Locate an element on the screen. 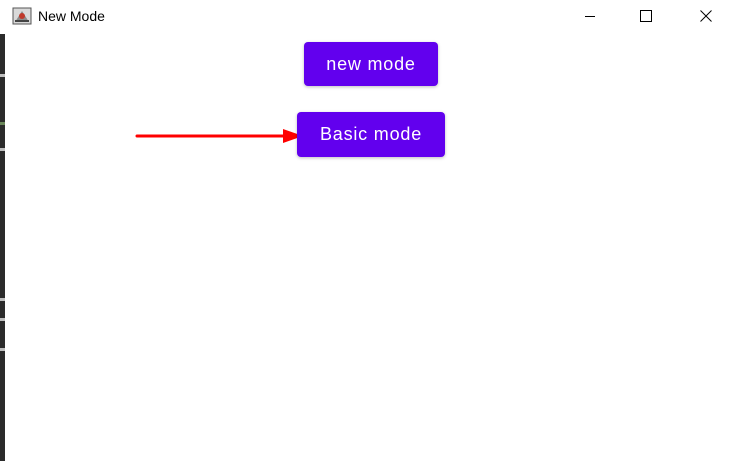 Image resolution: width=735 pixels, height=461 pixels. minimize-button is located at coordinates (590, 16).